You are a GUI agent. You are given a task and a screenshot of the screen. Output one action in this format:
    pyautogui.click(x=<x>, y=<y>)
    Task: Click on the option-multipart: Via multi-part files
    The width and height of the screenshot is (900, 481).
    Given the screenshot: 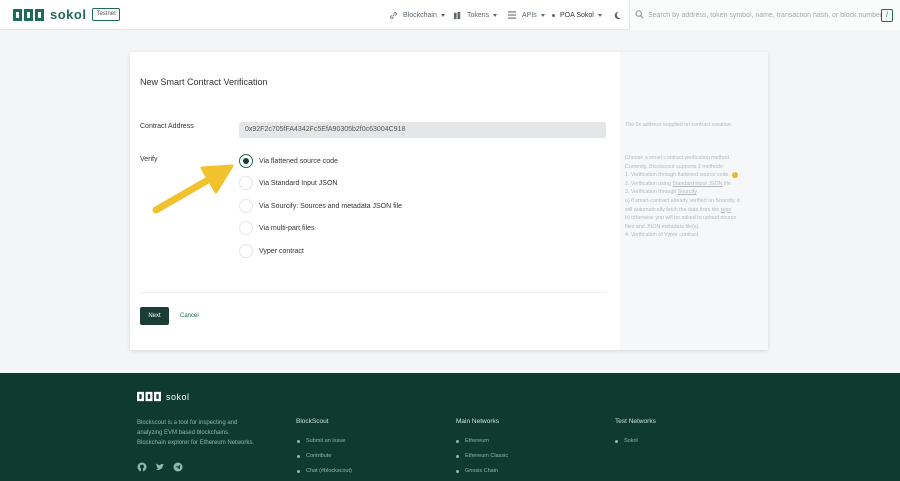 What is the action you would take?
    pyautogui.click(x=277, y=228)
    